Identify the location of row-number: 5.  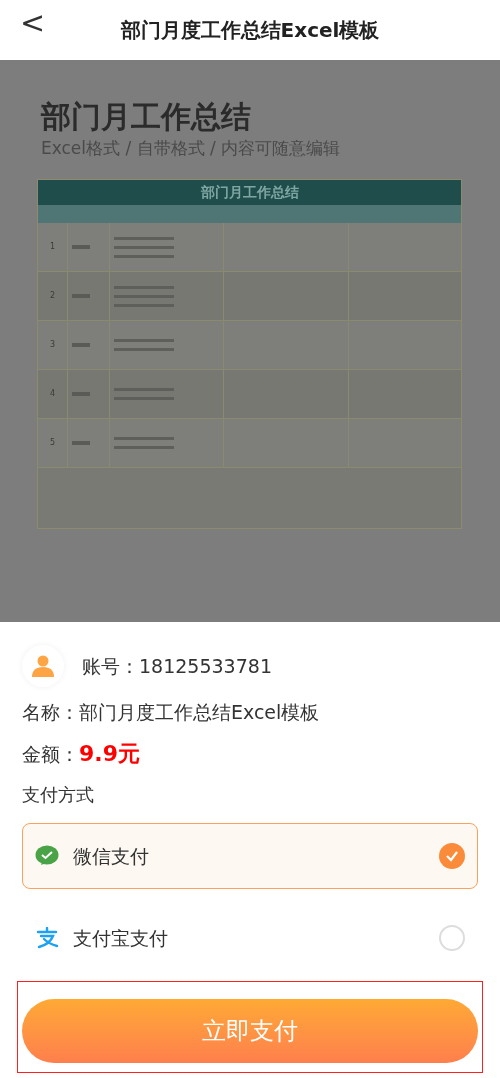
(52, 443).